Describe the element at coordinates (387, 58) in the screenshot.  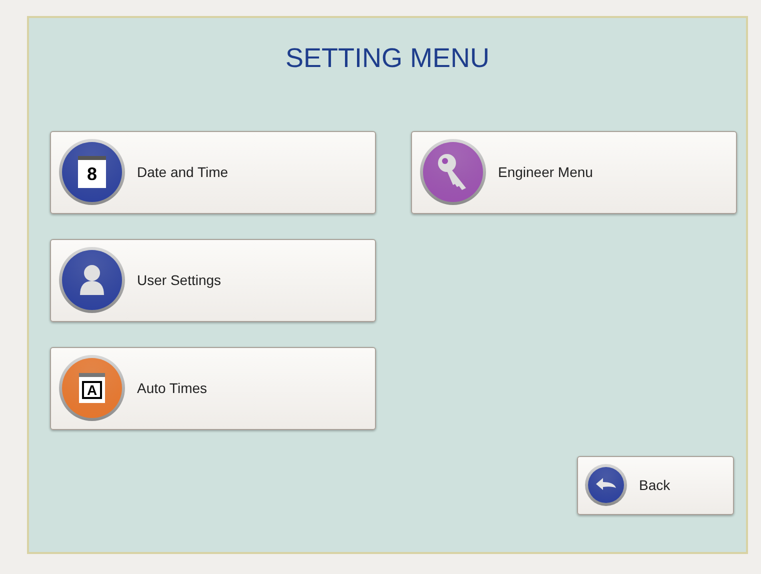
I see `menu-title: SETTING MENU` at that location.